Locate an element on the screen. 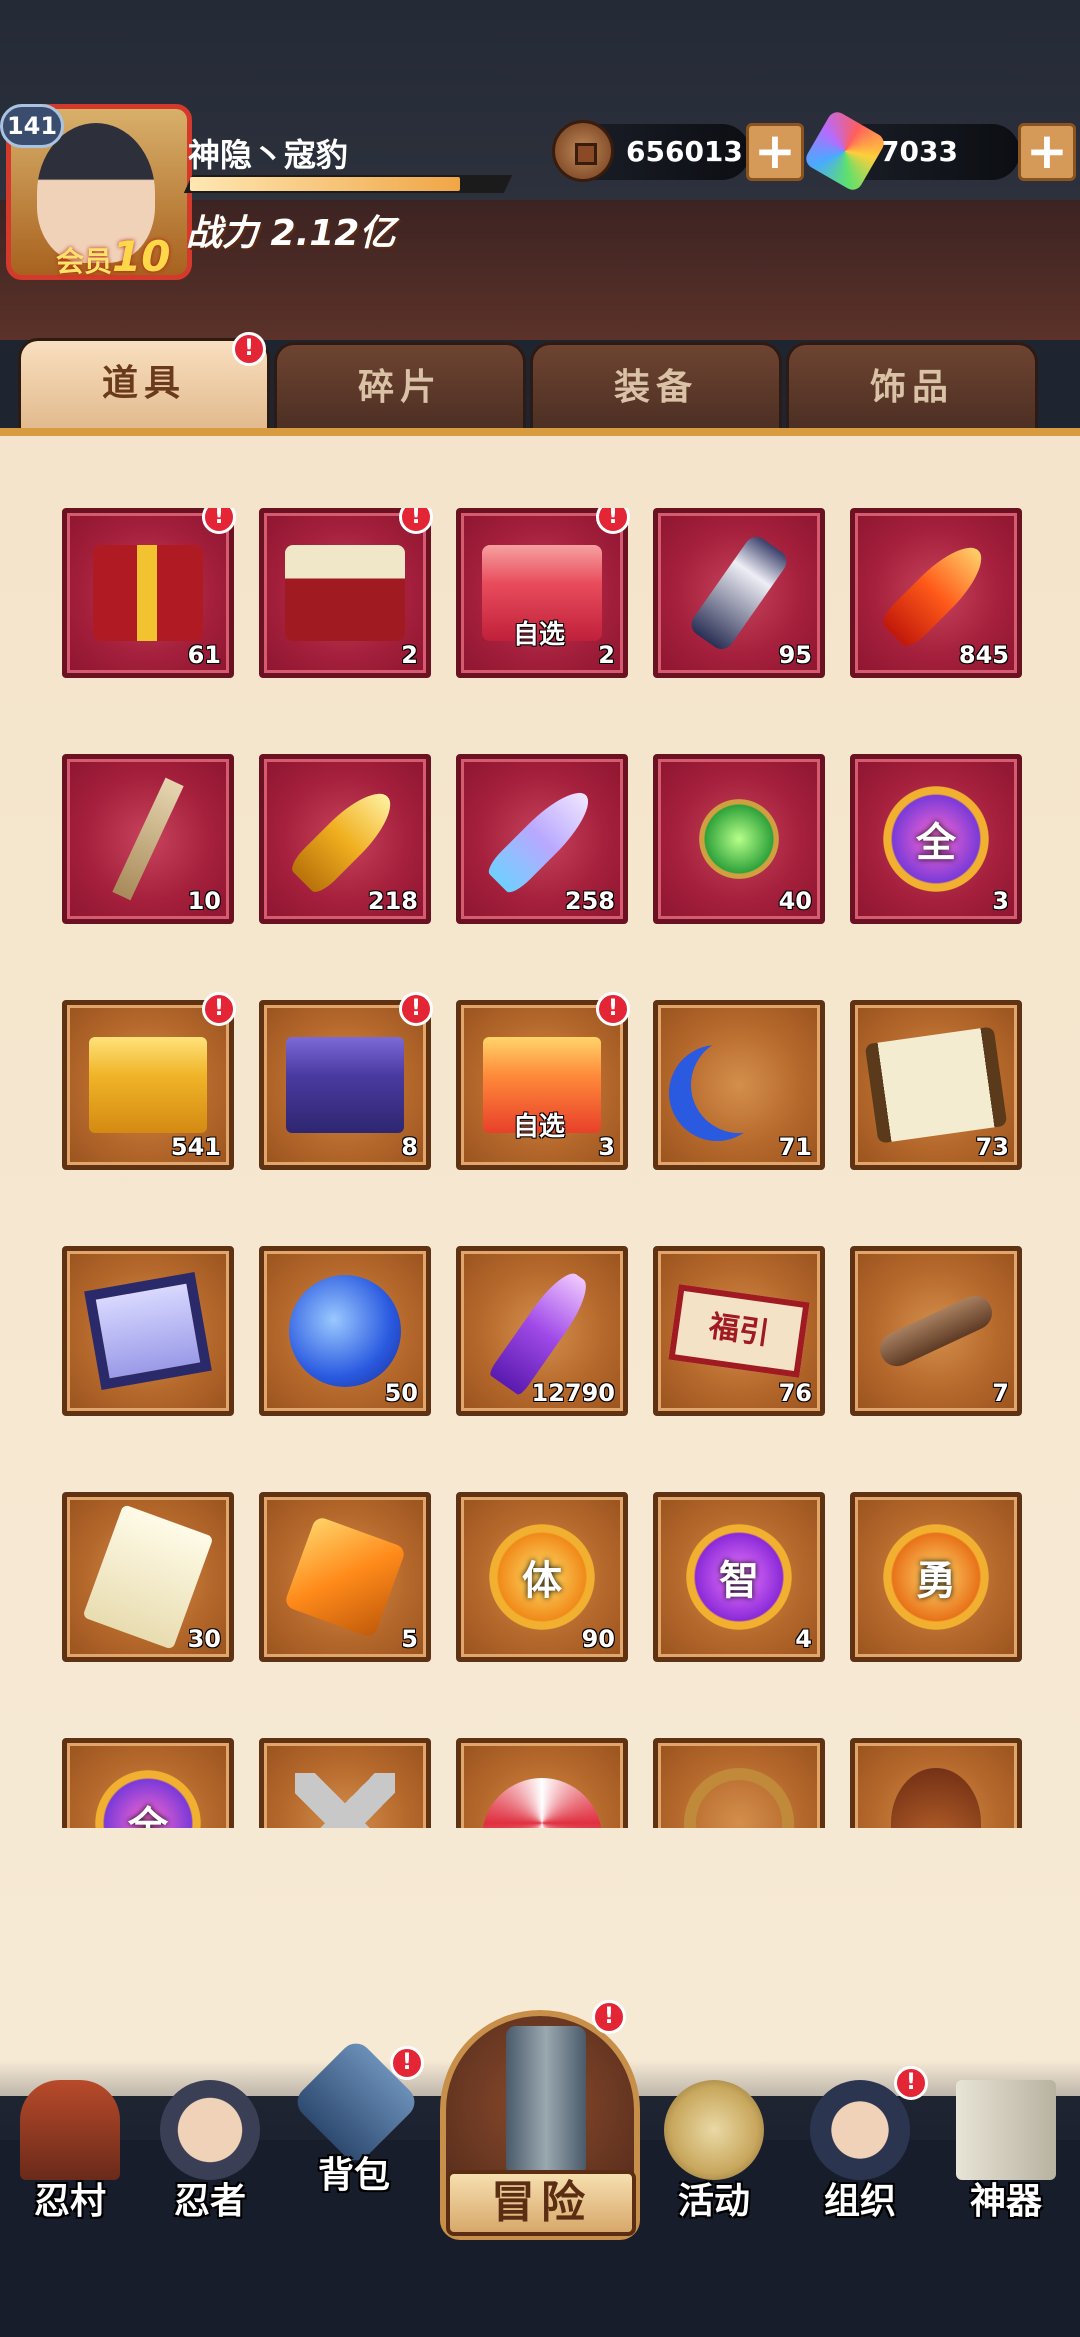  inventory-item: 自选 3 is located at coordinates (542, 1085).